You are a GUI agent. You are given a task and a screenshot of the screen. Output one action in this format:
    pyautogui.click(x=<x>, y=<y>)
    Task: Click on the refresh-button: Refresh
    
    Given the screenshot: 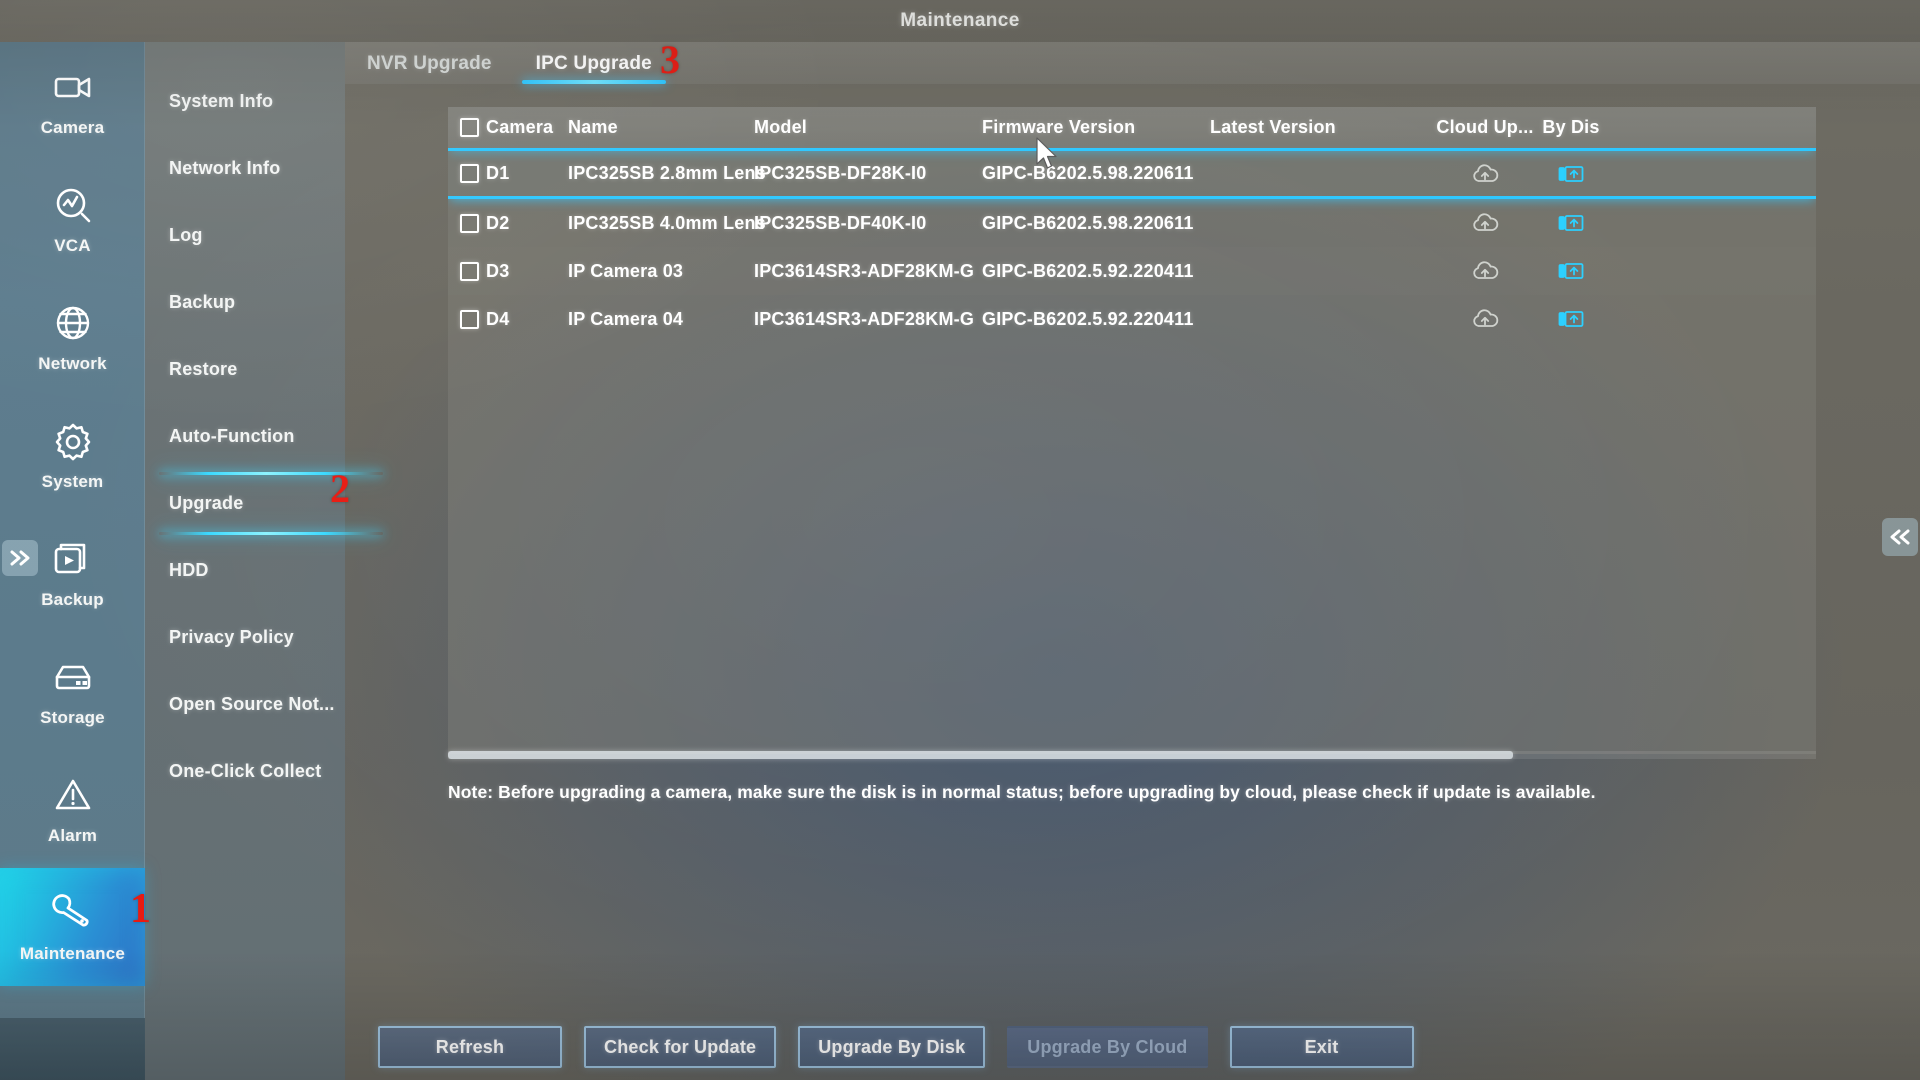 What is the action you would take?
    pyautogui.click(x=470, y=1047)
    